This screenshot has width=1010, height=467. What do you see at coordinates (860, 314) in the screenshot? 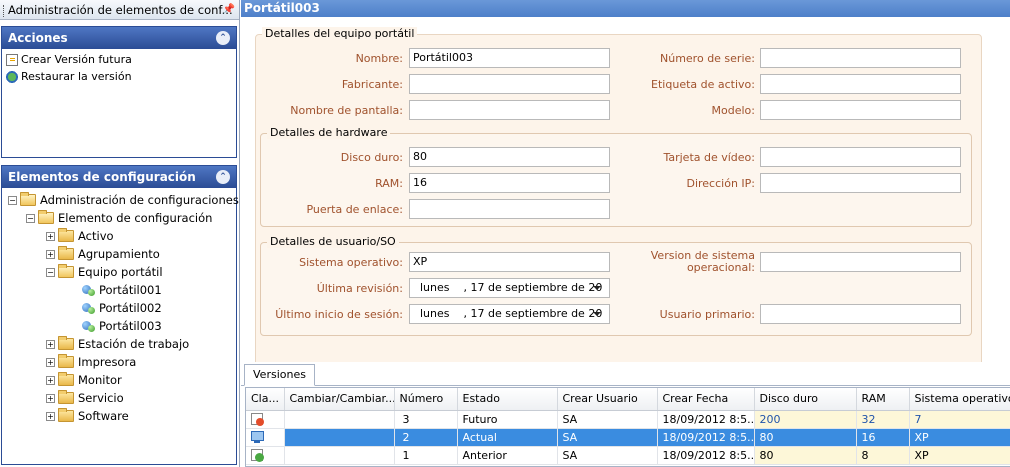
I see `usuario-input` at bounding box center [860, 314].